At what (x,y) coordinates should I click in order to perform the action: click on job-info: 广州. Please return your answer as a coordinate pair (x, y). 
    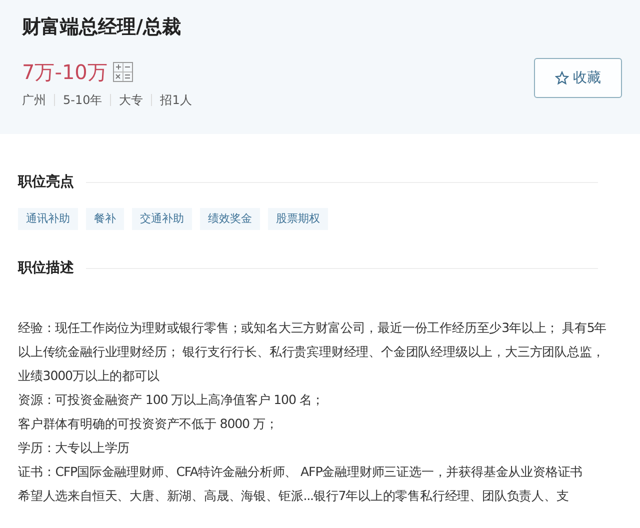
    Looking at the image, I should click on (34, 100).